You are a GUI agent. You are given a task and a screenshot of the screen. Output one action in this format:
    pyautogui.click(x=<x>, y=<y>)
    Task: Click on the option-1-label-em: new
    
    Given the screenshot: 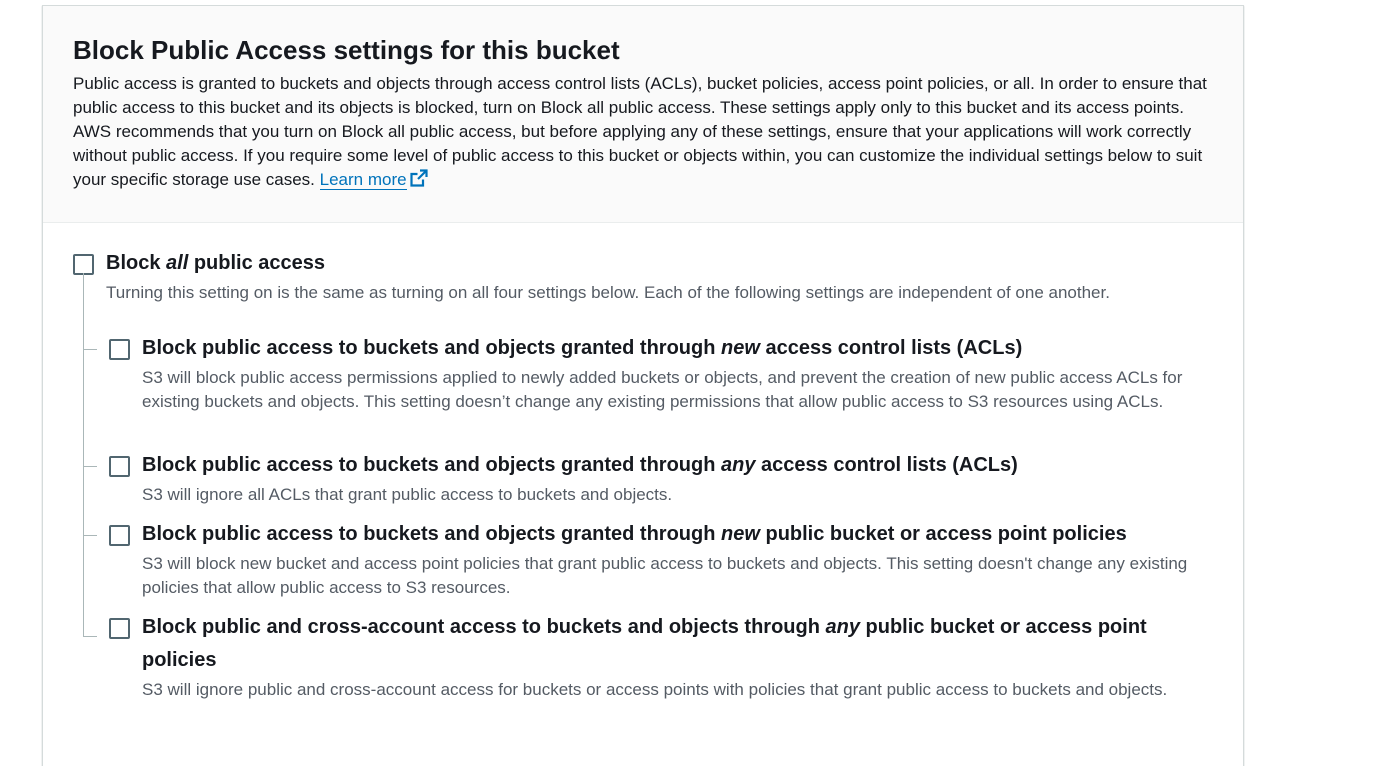 What is the action you would take?
    pyautogui.click(x=740, y=348)
    